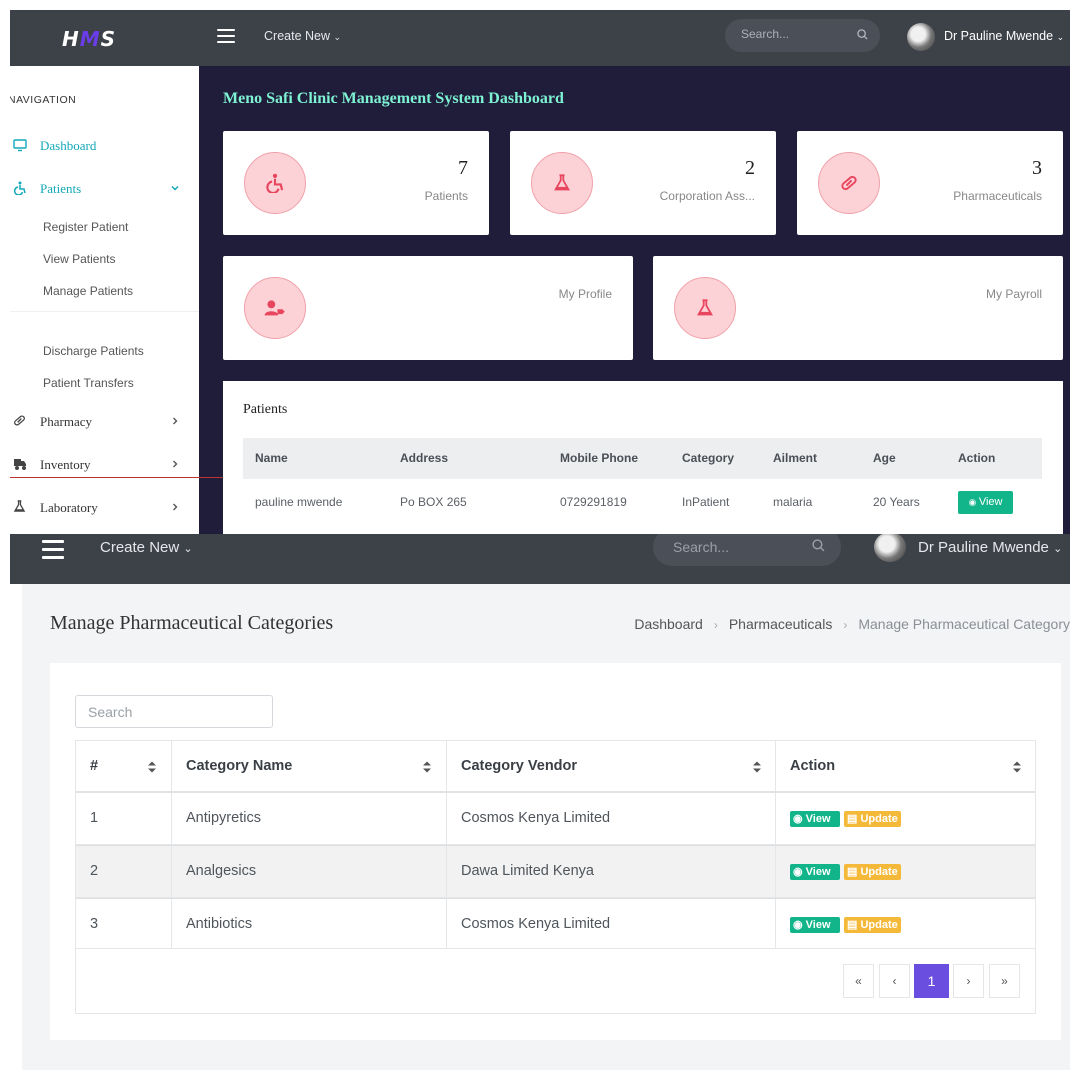  Describe the element at coordinates (463, 168) in the screenshot. I see `stat-value: 7` at that location.